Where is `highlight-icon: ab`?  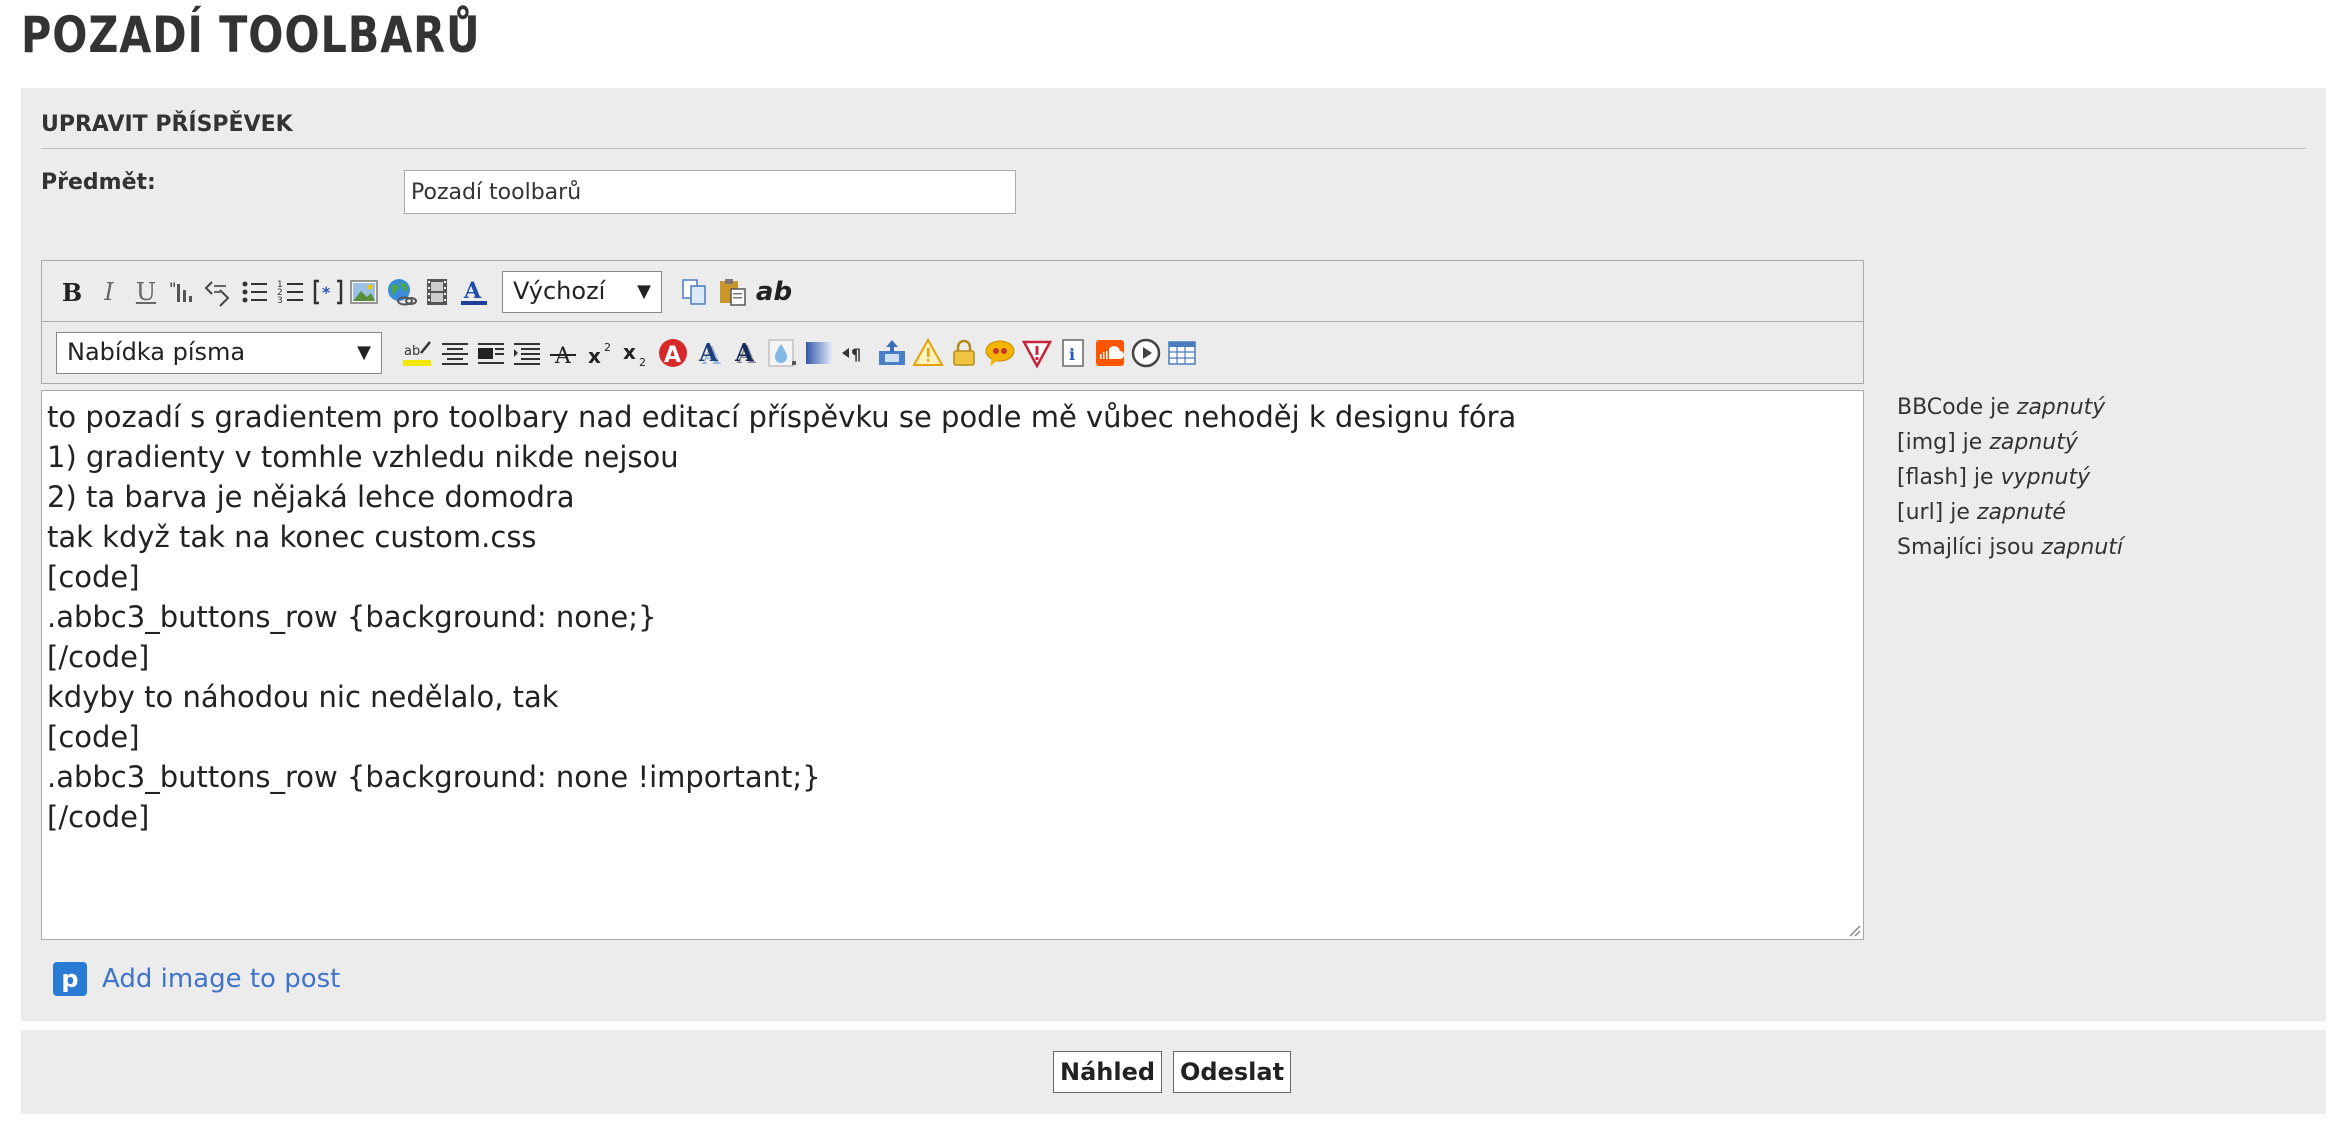
highlight-icon: ab is located at coordinates (417, 353).